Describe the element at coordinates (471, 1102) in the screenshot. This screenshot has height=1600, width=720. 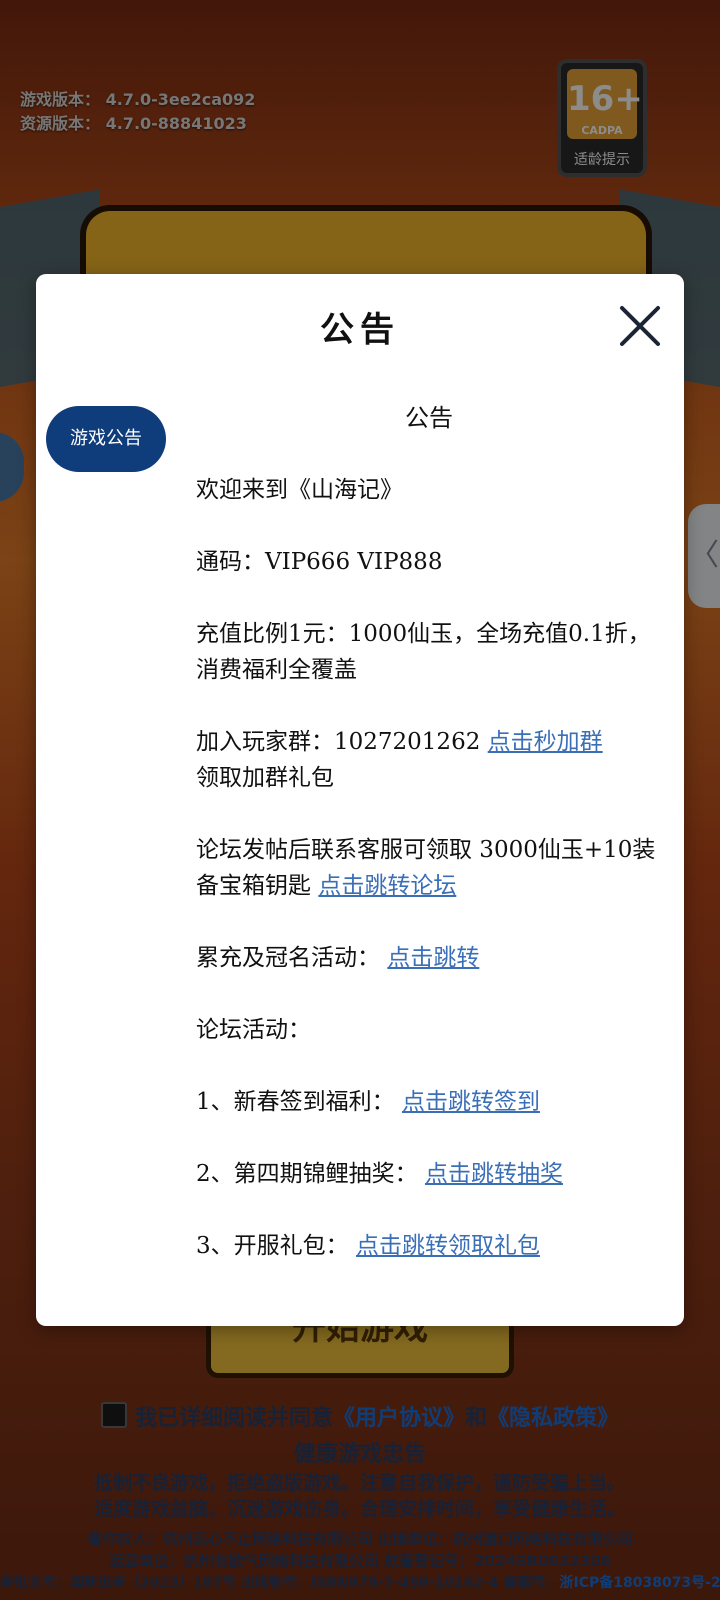
I see `sign-in-link: 点击跳转签到` at that location.